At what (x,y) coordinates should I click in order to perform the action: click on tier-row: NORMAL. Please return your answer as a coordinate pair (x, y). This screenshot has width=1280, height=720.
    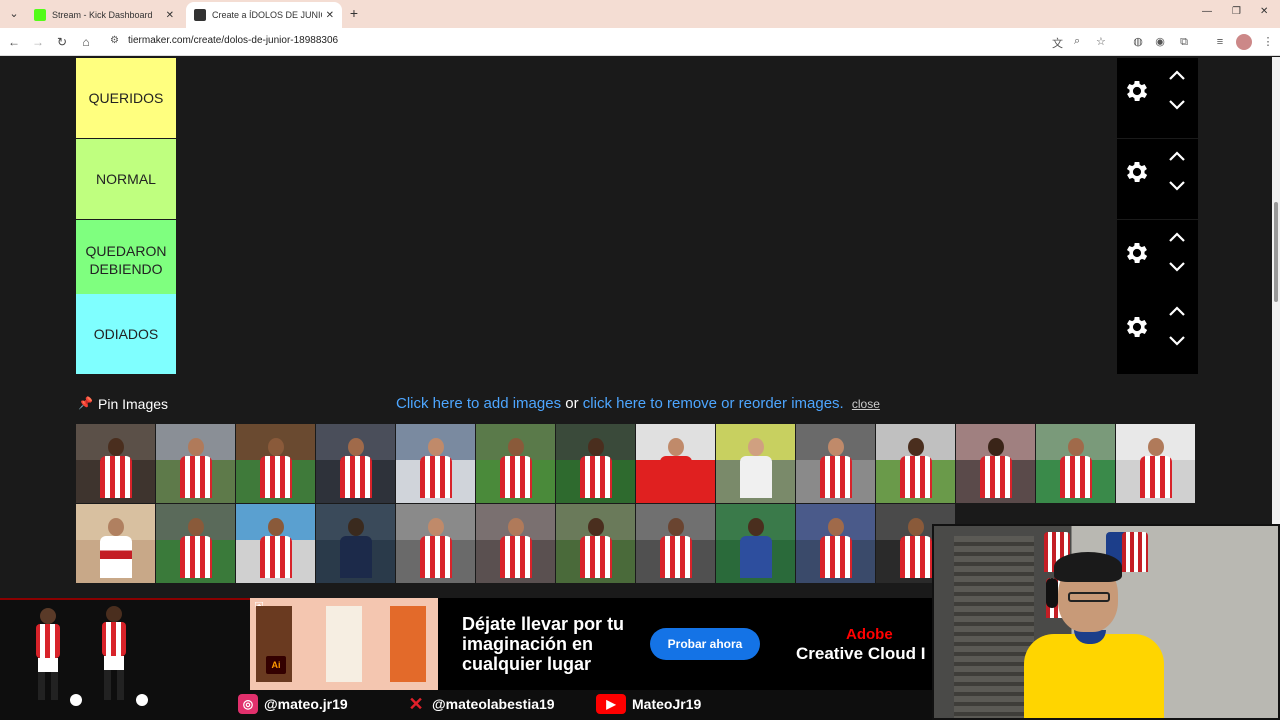
    Looking at the image, I should click on (637, 179).